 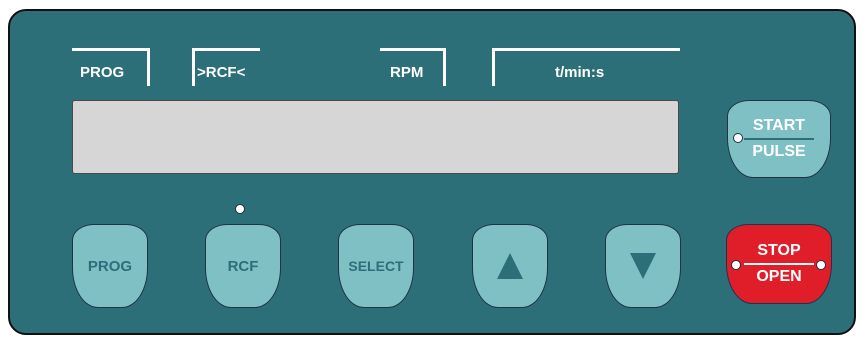 I want to click on rcf-button: RCF, so click(x=243, y=266).